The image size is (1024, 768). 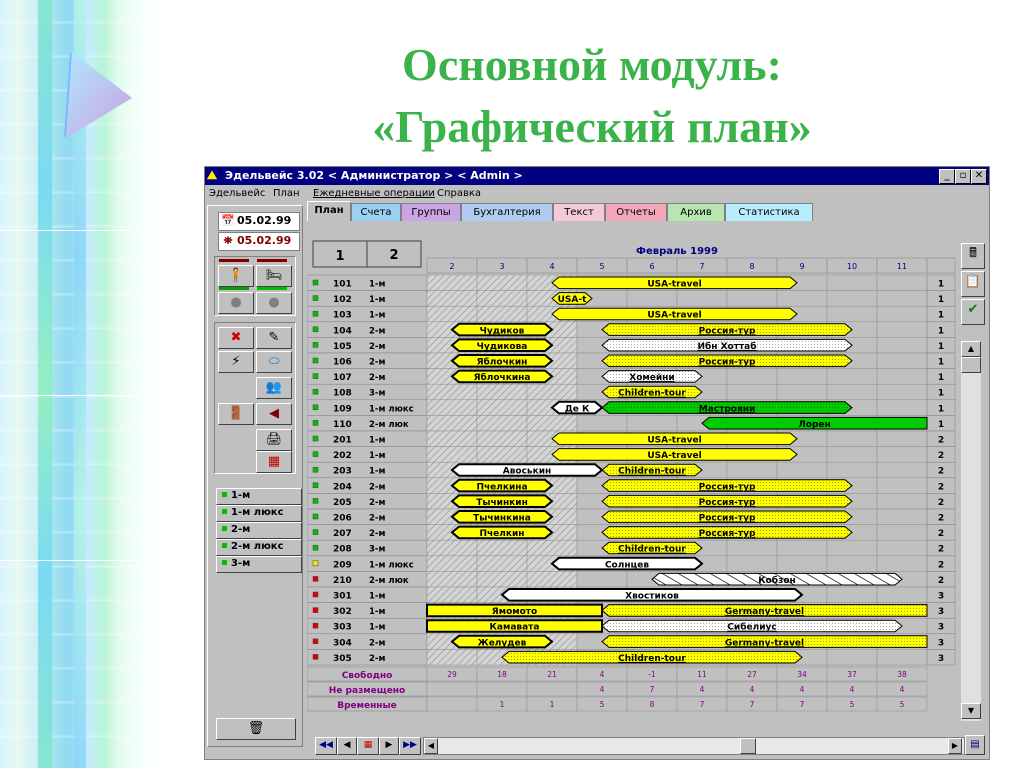 What do you see at coordinates (764, 643) in the screenshot?
I see `booking-label: Germany-travel` at bounding box center [764, 643].